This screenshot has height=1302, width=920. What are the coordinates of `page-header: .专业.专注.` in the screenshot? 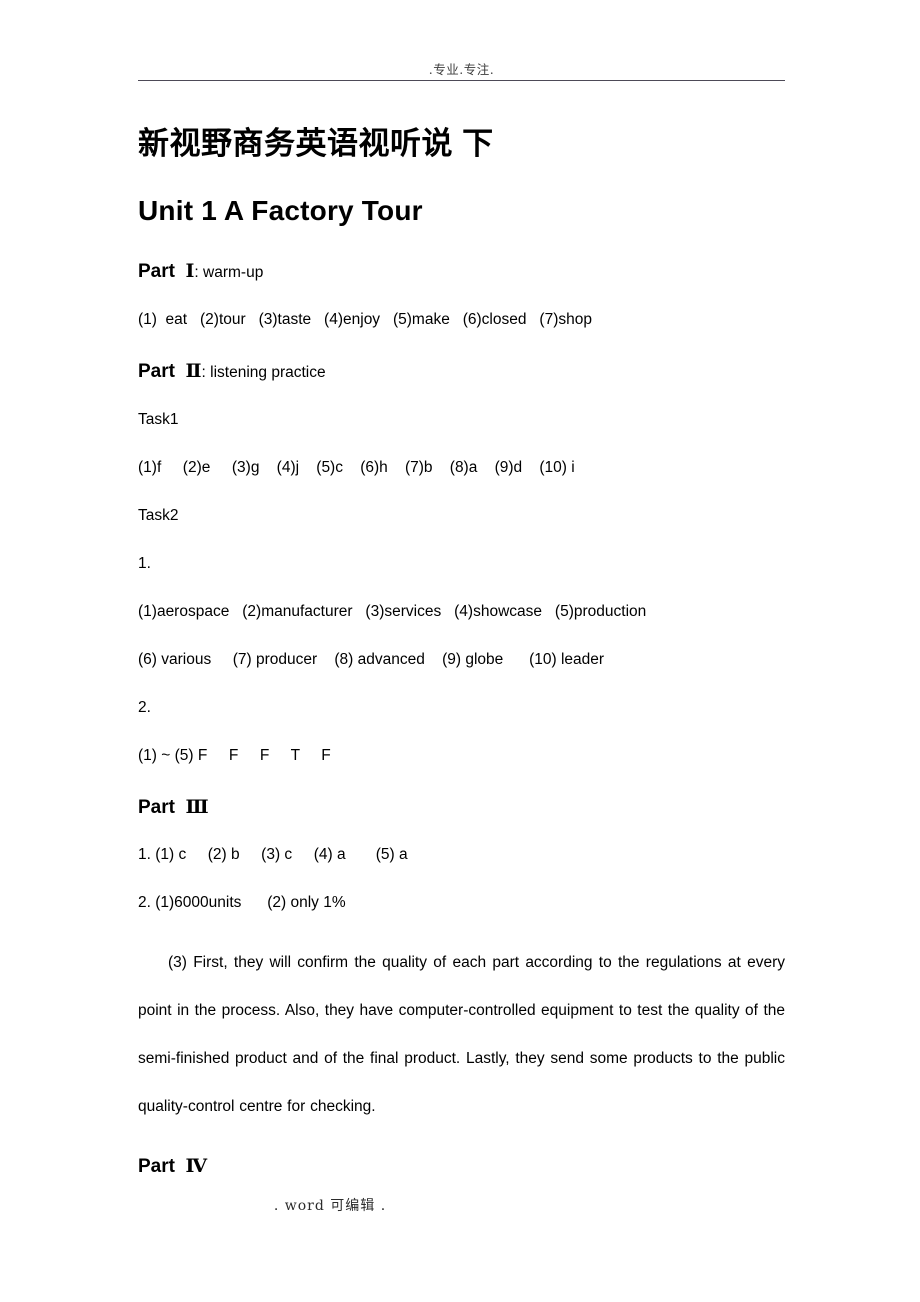 It's located at (461, 75).